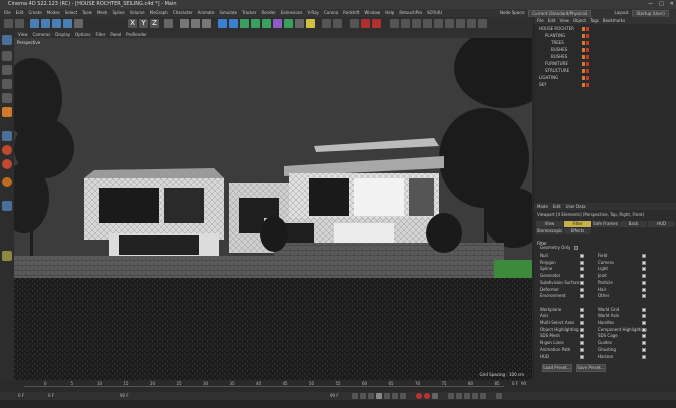 The width and height of the screenshot is (676, 408). I want to click on plugin-b-icon, so click(405, 23).